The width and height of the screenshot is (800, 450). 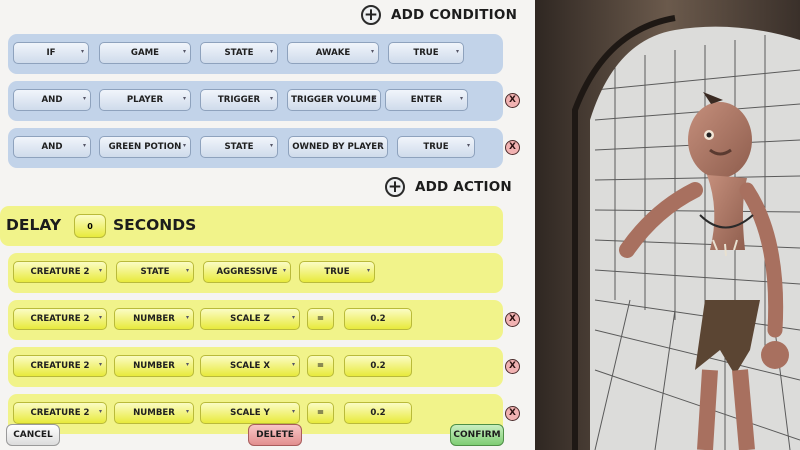 What do you see at coordinates (239, 100) in the screenshot?
I see `condition-property-dropdown: TRIGGER ▾` at bounding box center [239, 100].